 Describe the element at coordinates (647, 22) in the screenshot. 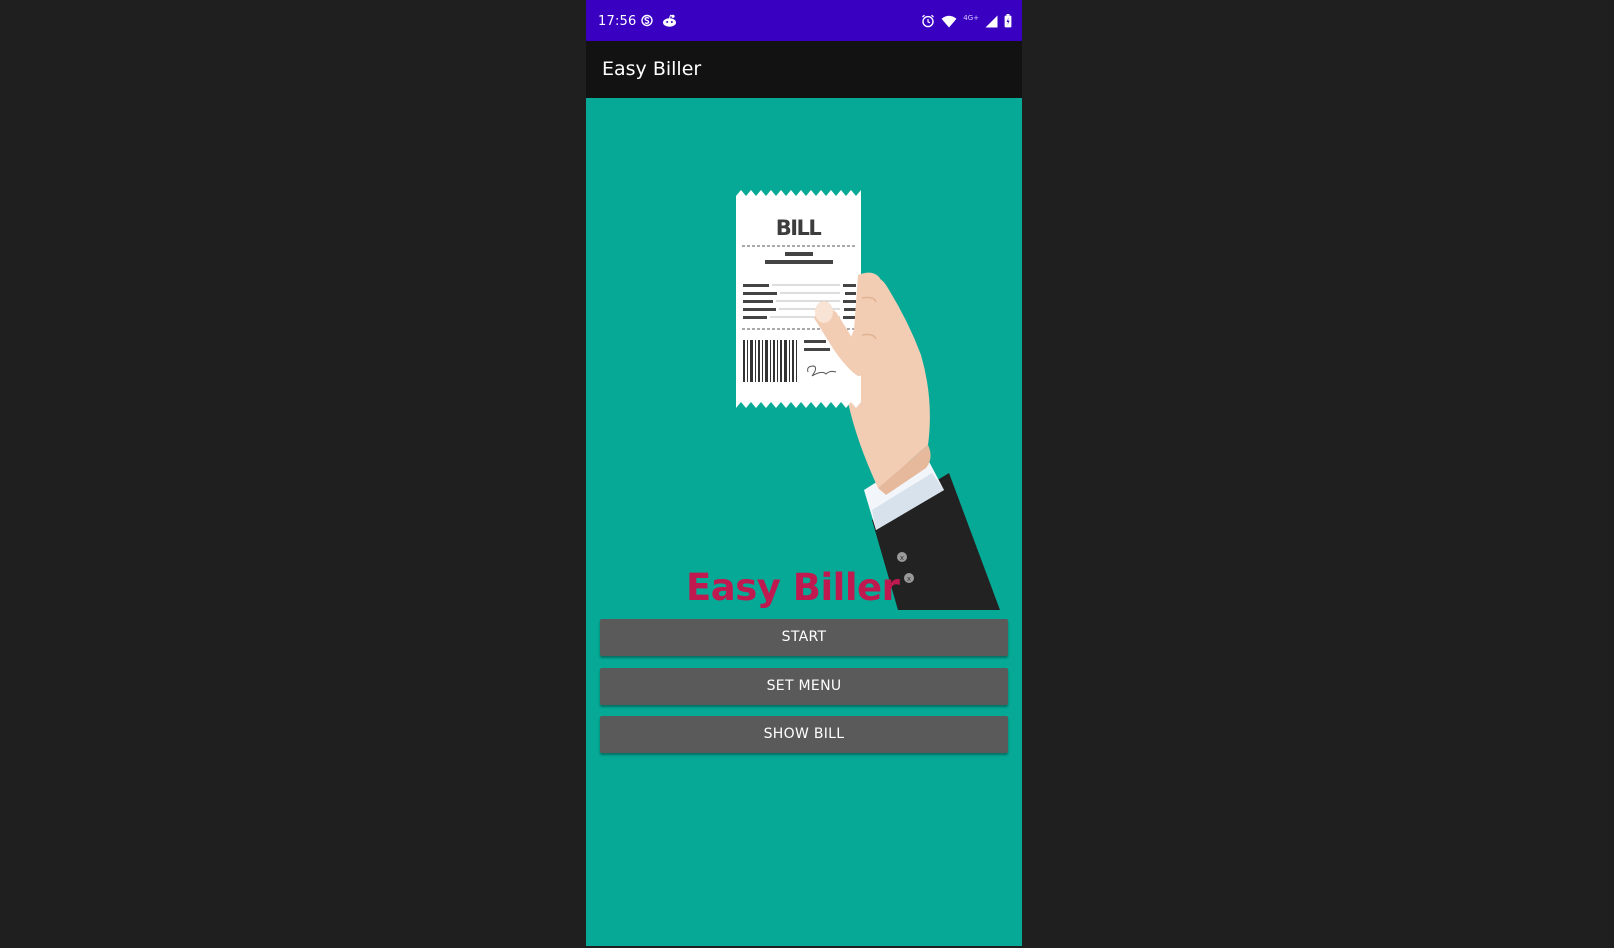

I see `s-circle-icon` at that location.